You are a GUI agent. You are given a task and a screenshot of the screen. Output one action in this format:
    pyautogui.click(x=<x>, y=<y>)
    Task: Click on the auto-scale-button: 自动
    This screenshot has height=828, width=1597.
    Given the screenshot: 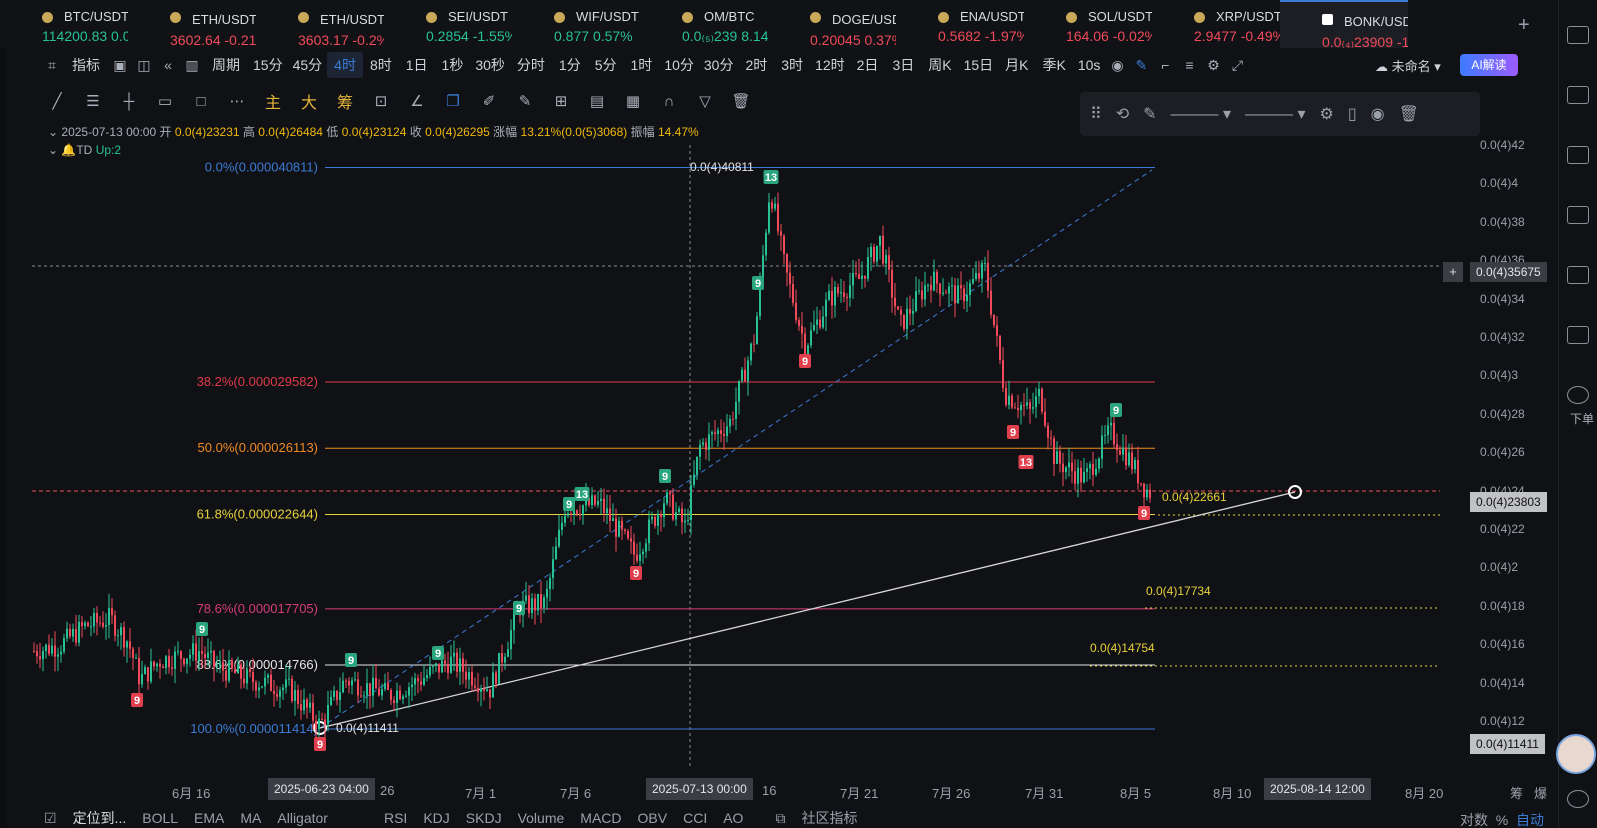 What is the action you would take?
    pyautogui.click(x=1530, y=820)
    